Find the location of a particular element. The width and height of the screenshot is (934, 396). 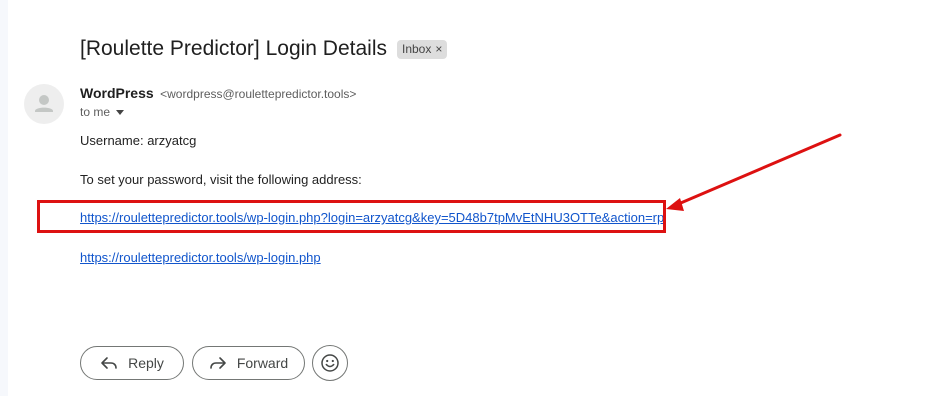

sender-email: <wordpress@roulettepredictor.tools> is located at coordinates (258, 94).